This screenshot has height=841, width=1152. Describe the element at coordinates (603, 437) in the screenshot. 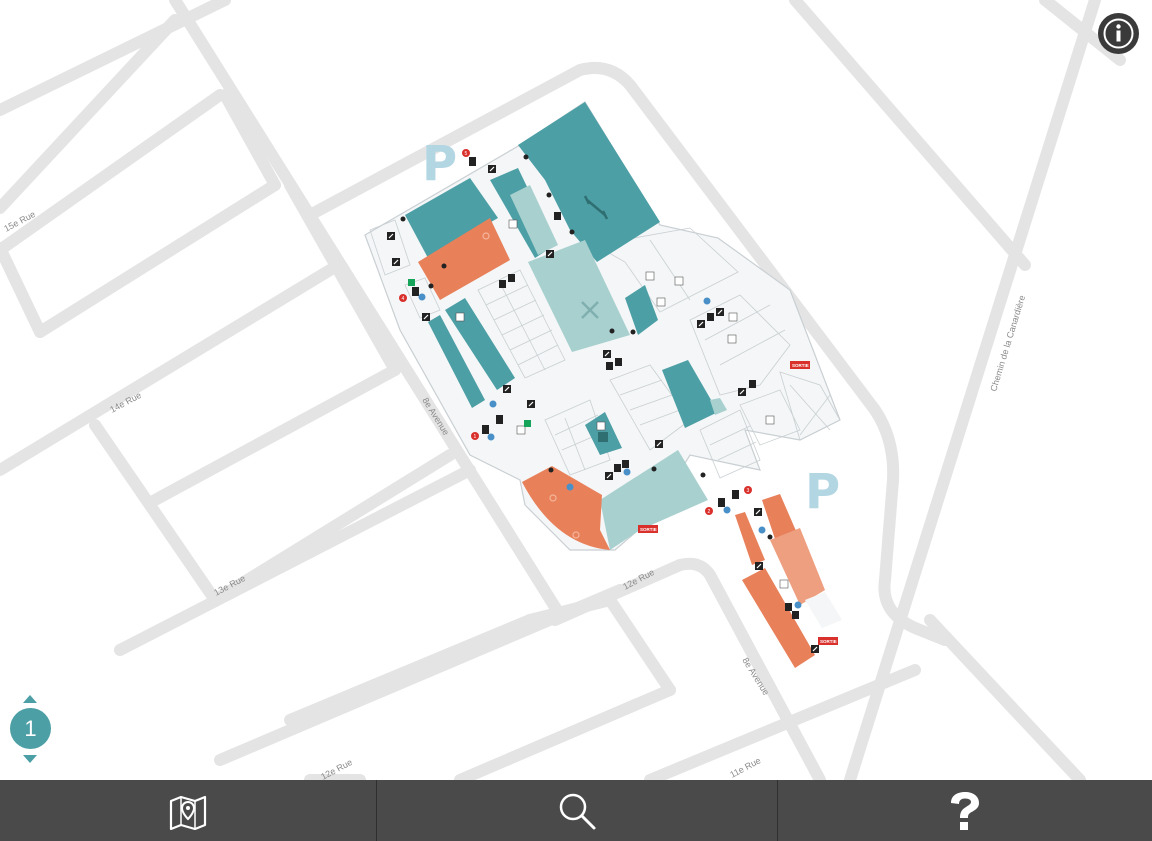

I see `pharmacy-icon` at that location.